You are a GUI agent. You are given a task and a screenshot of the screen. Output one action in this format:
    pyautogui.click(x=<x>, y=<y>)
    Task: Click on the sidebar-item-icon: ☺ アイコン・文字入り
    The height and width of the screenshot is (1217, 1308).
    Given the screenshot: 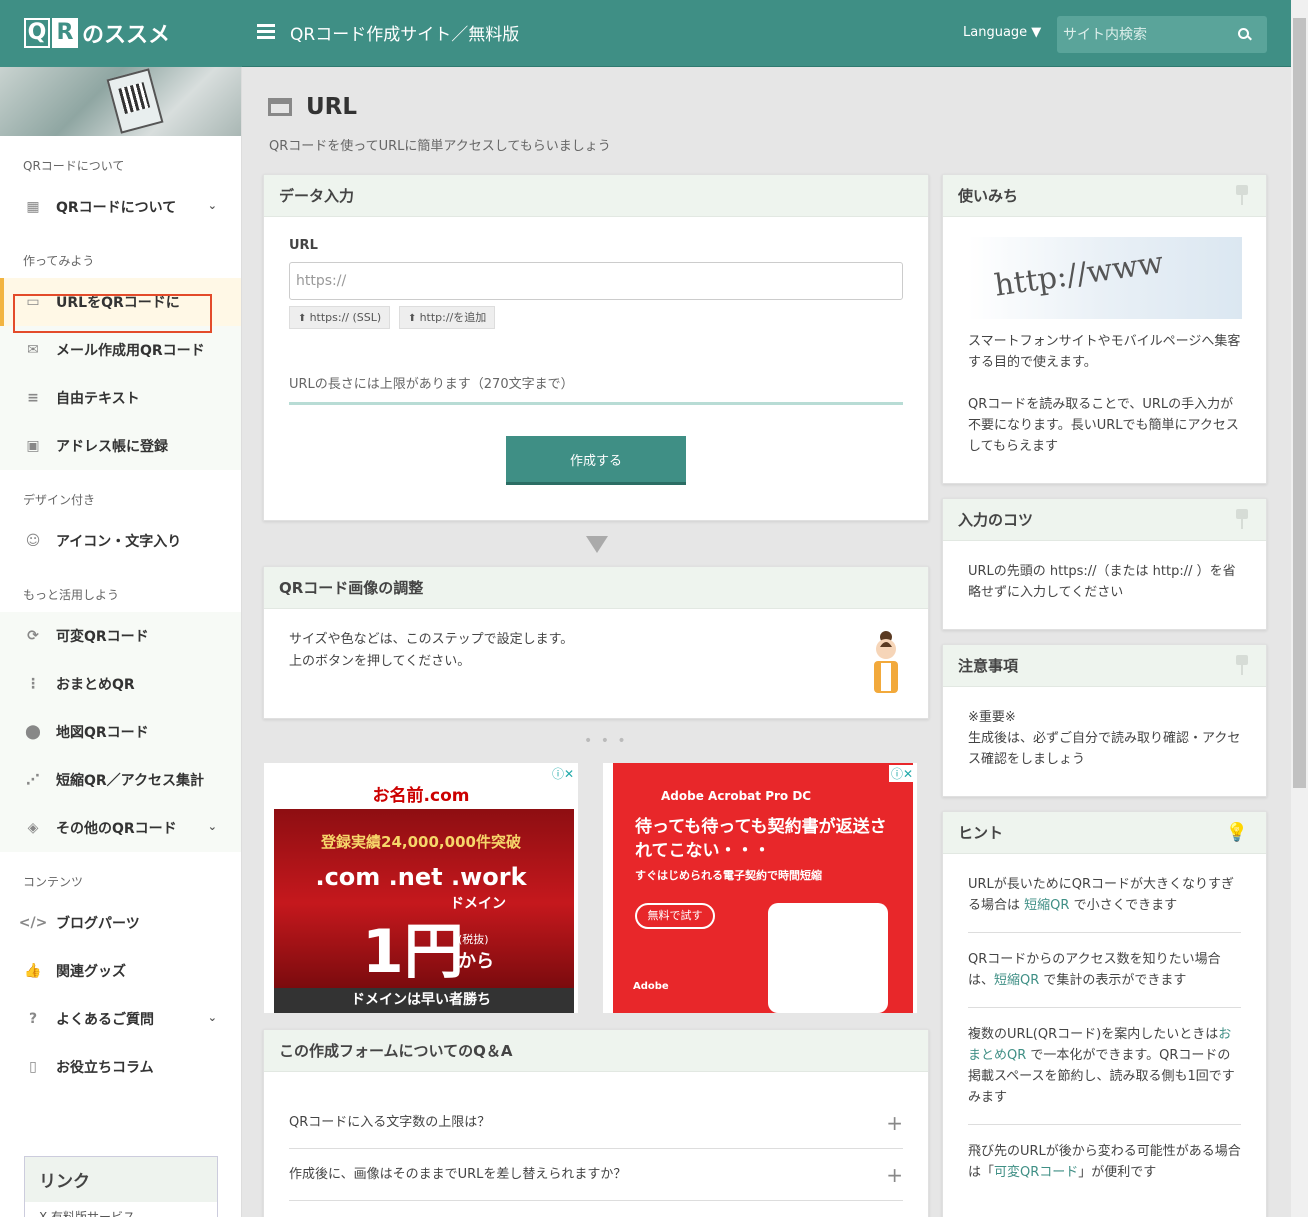 What is the action you would take?
    pyautogui.click(x=120, y=541)
    